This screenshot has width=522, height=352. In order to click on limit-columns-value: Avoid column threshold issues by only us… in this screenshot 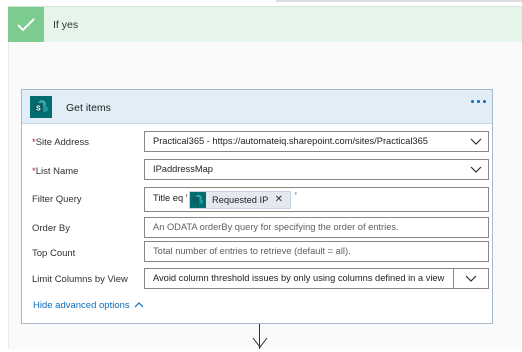, I will do `click(299, 278)`.